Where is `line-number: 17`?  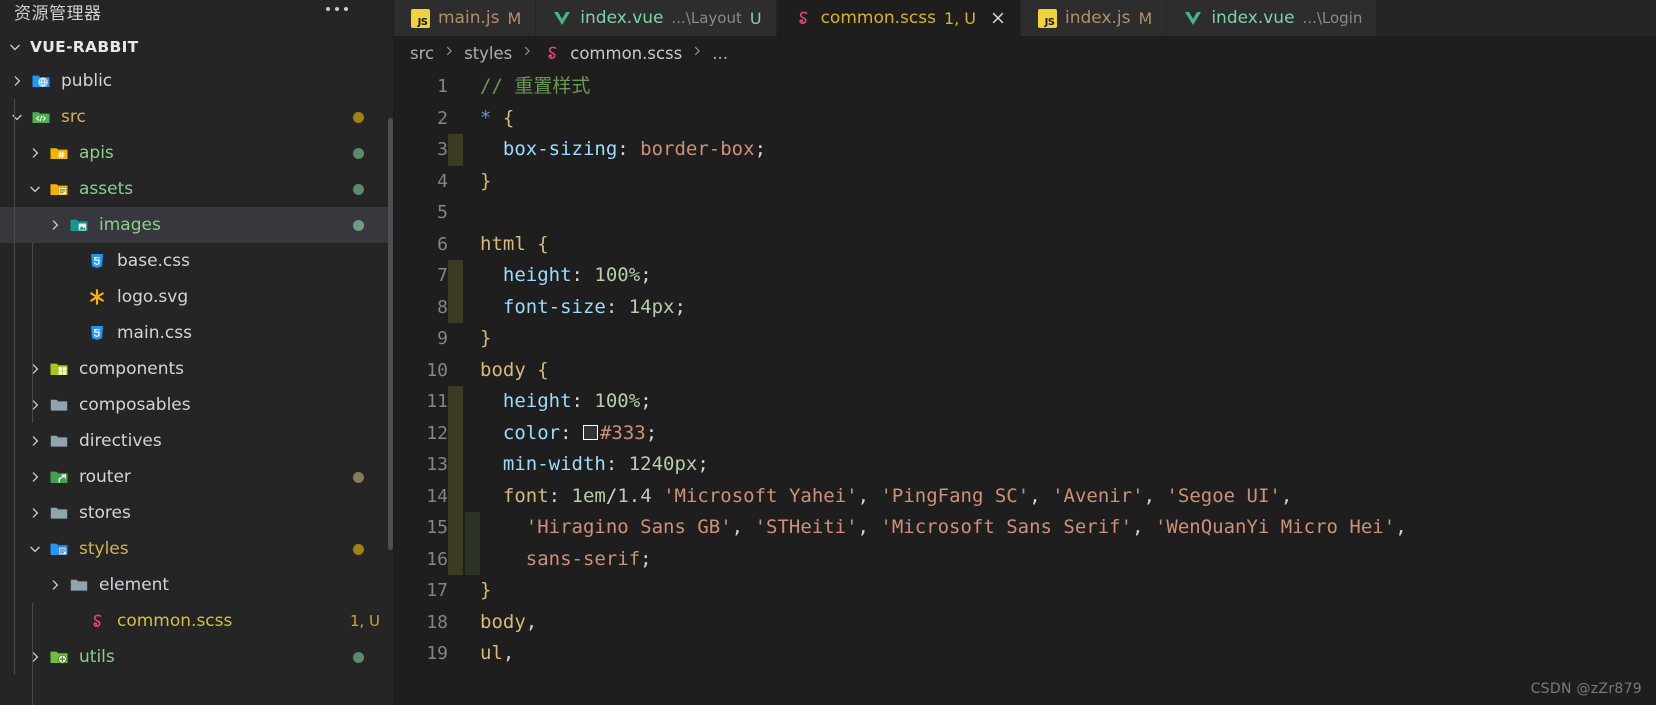
line-number: 17 is located at coordinates (437, 590).